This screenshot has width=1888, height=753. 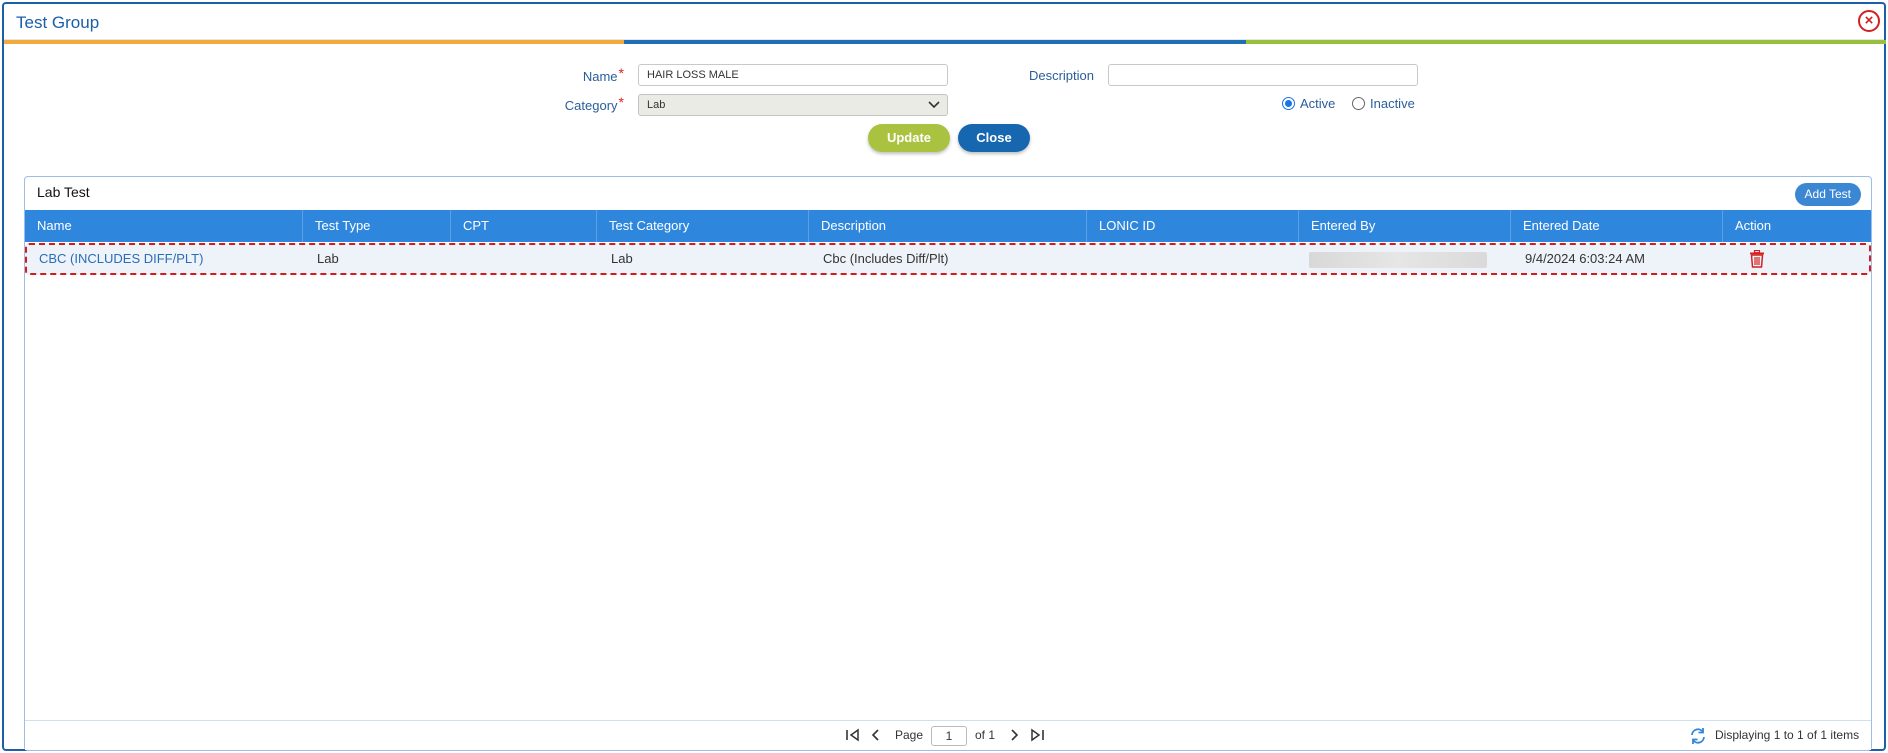 What do you see at coordinates (934, 105) in the screenshot?
I see `chevron-down-icon` at bounding box center [934, 105].